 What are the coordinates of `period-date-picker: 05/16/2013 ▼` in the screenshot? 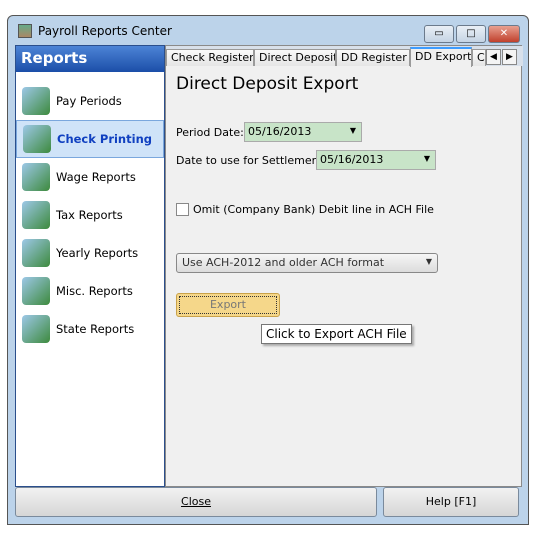 It's located at (303, 132).